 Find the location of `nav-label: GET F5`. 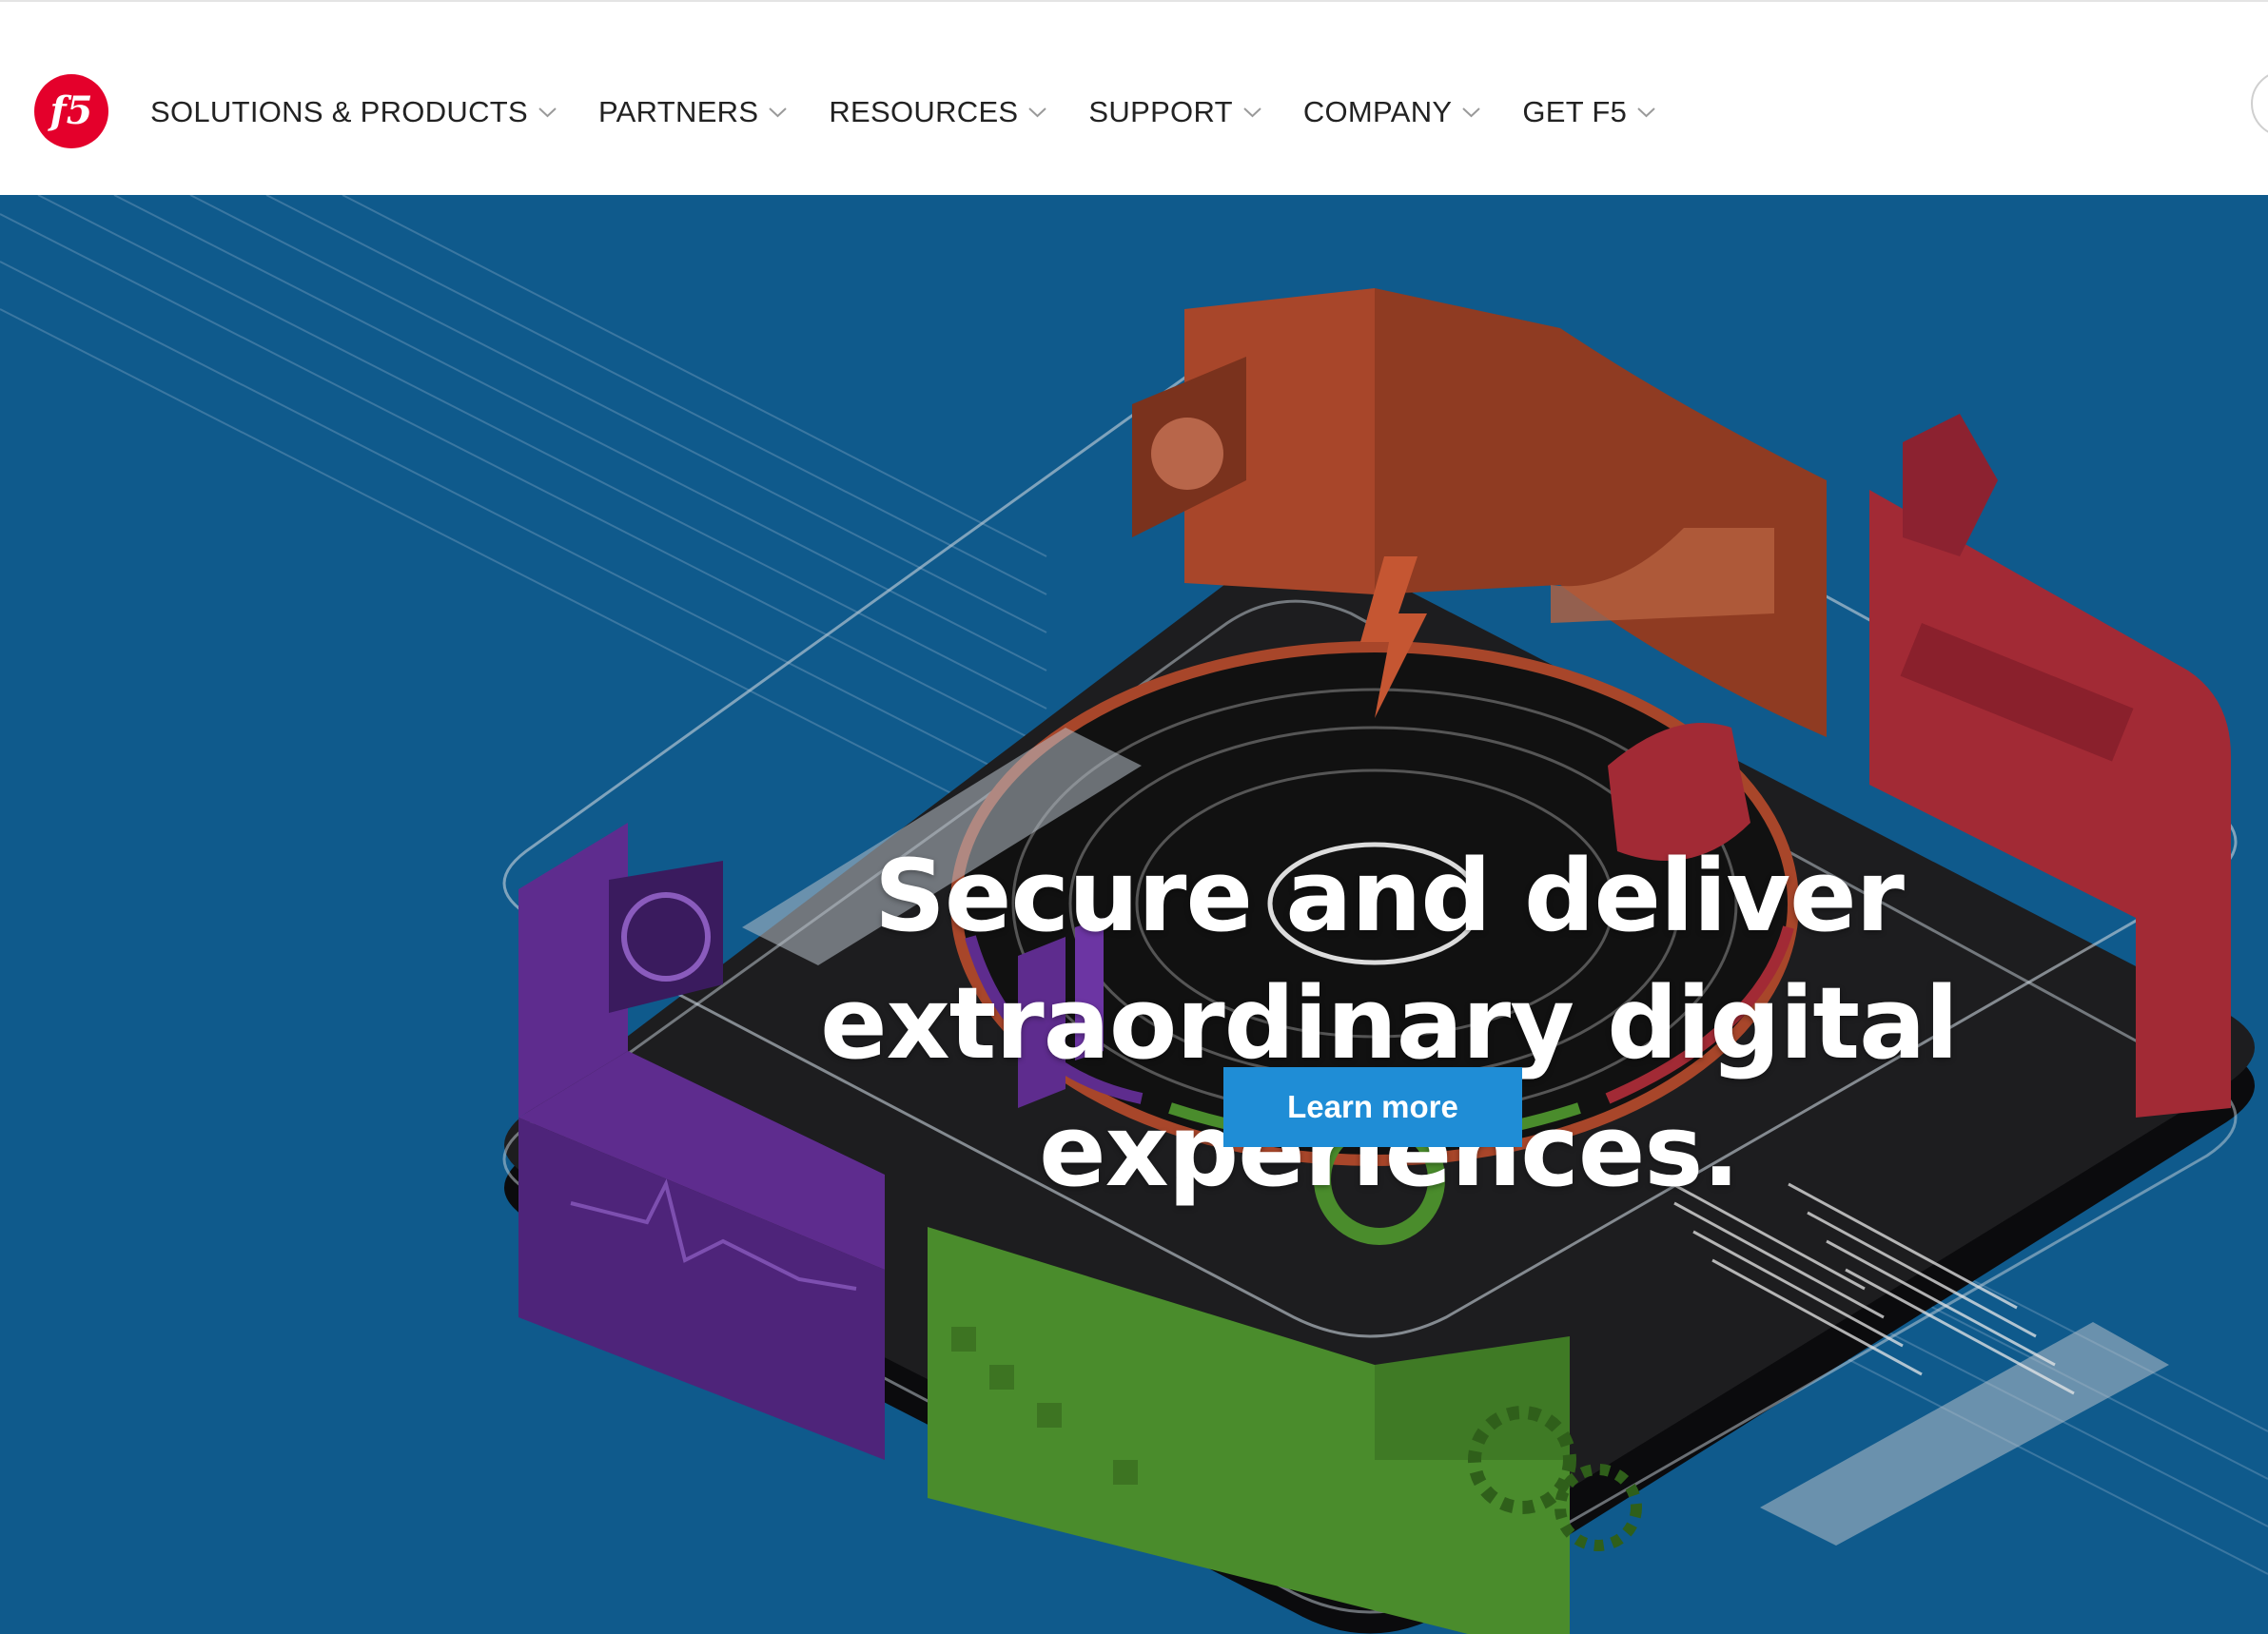

nav-label: GET F5 is located at coordinates (1575, 111).